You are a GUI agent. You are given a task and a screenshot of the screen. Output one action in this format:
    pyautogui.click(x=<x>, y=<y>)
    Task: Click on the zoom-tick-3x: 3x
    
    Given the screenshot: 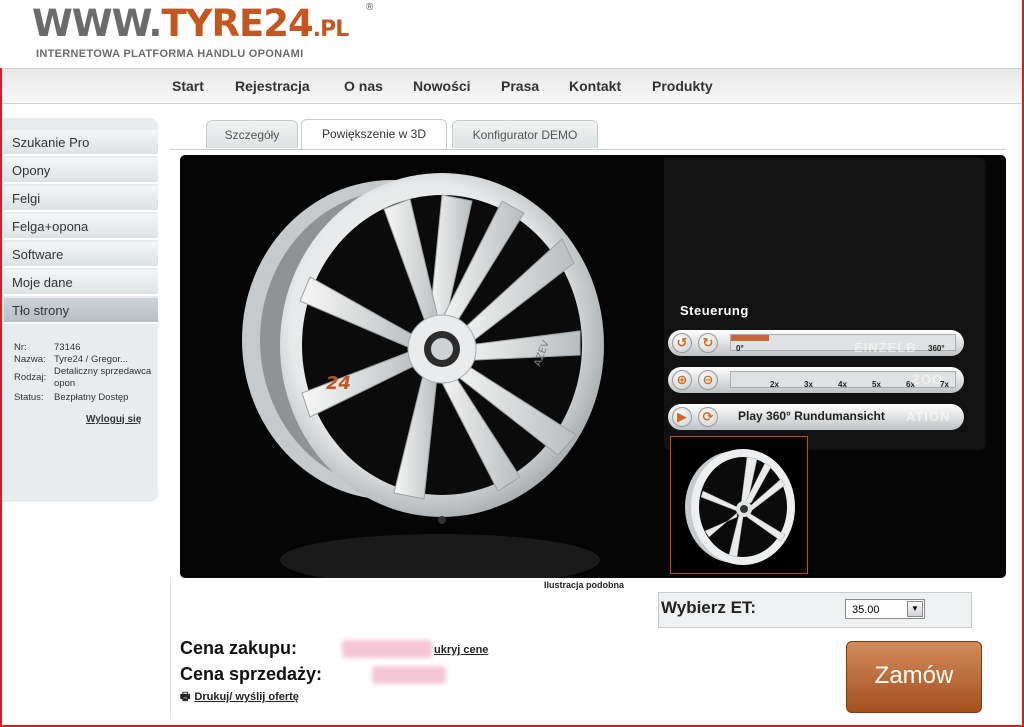 What is the action you would take?
    pyautogui.click(x=808, y=384)
    